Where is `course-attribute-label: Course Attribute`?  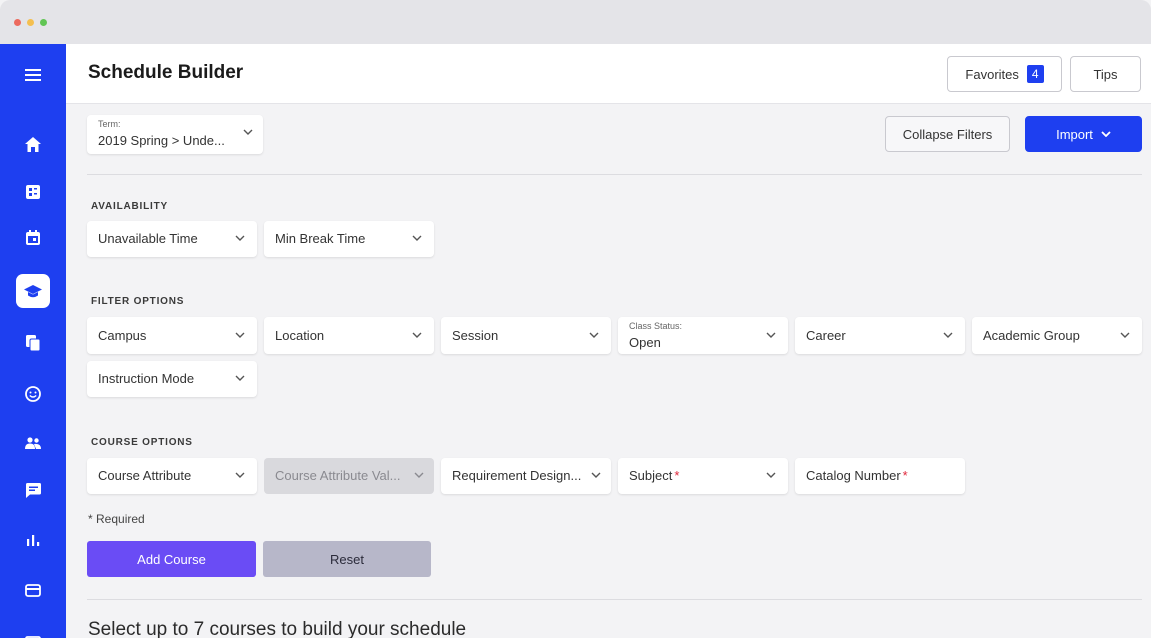 course-attribute-label: Course Attribute is located at coordinates (145, 475).